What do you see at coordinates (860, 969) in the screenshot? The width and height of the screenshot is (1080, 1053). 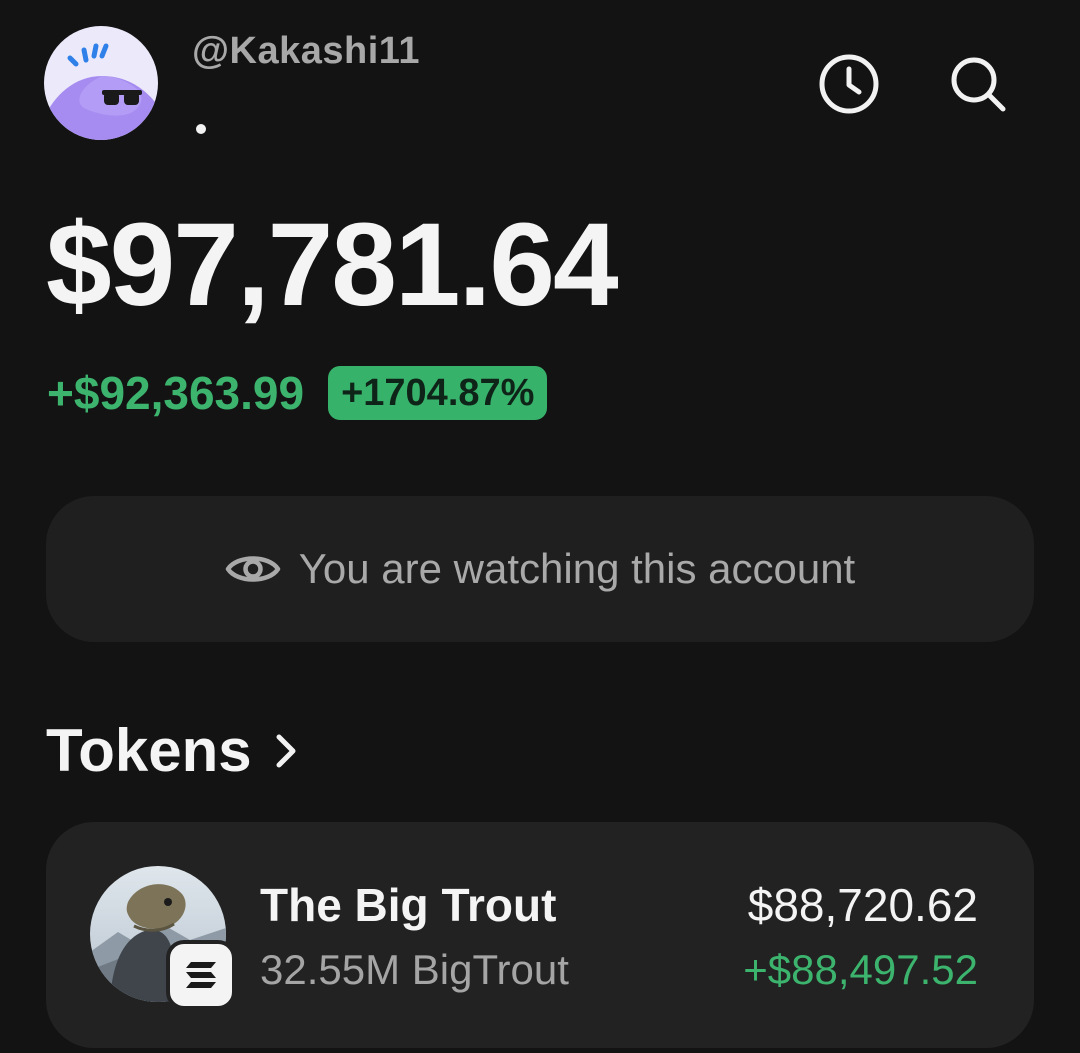 I see `token-change: +$88,497.52` at bounding box center [860, 969].